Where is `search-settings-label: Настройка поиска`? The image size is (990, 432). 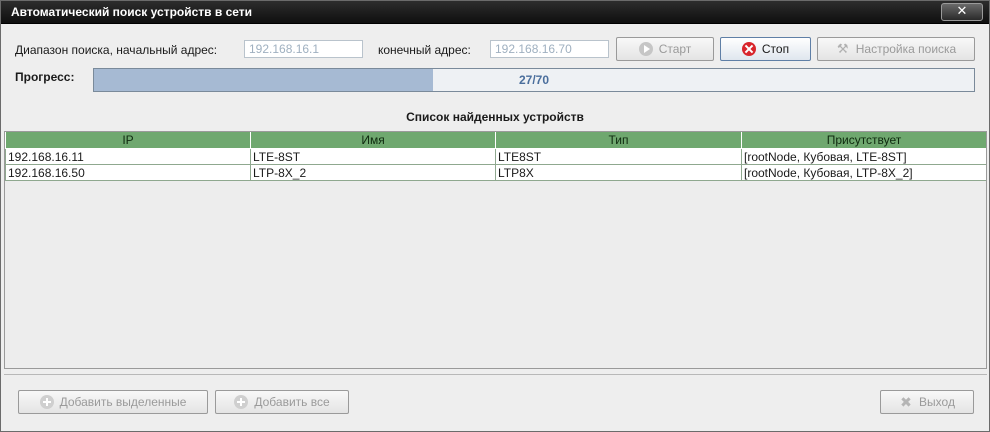 search-settings-label: Настройка поиска is located at coordinates (906, 49).